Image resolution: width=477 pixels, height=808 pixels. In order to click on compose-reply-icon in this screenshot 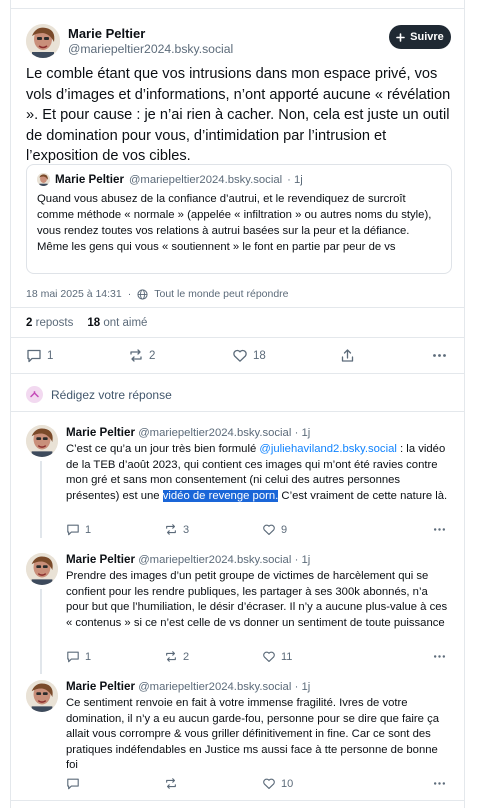, I will do `click(34, 394)`.